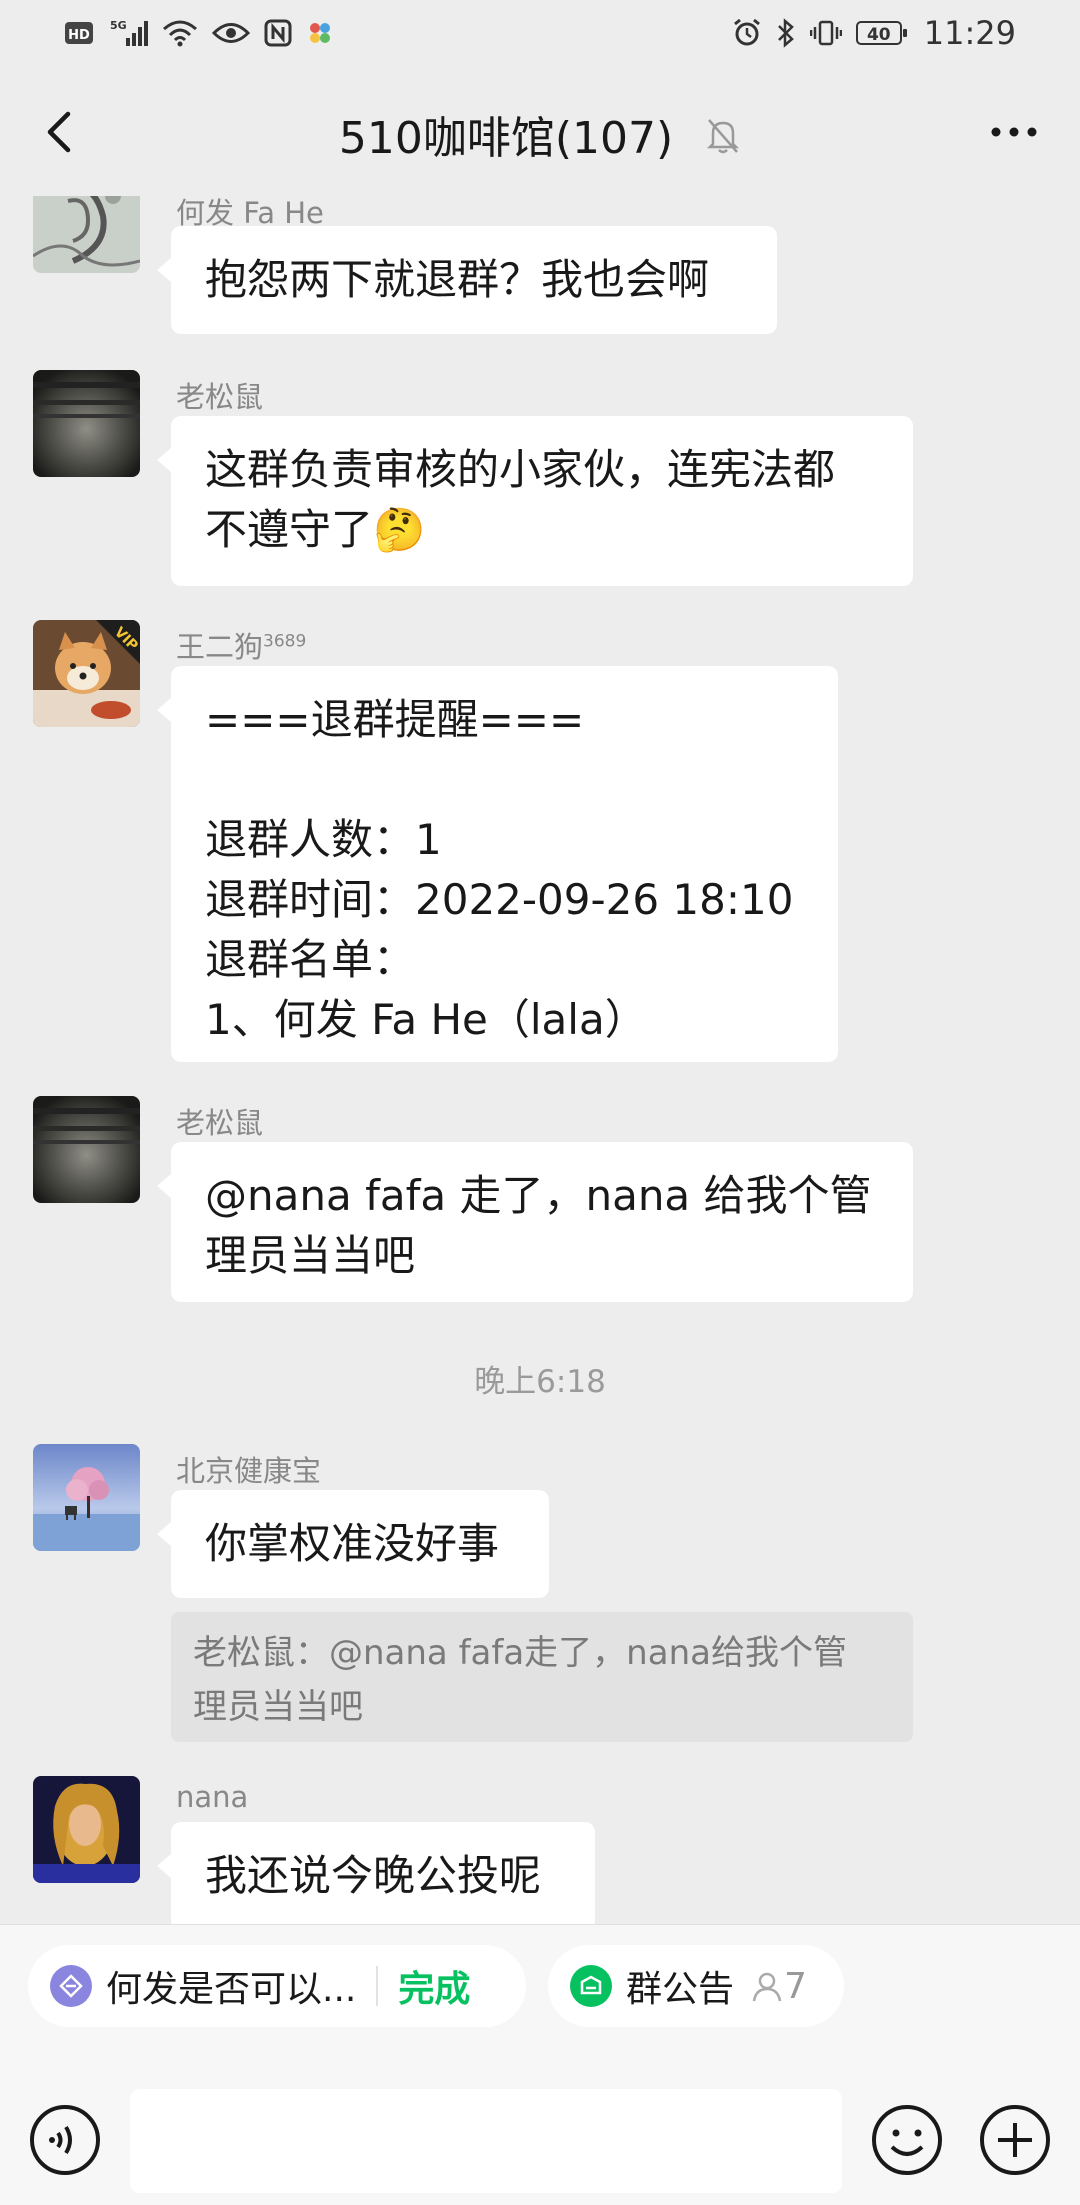 This screenshot has width=1080, height=2205. Describe the element at coordinates (506, 138) in the screenshot. I see `chat-title: 510咖啡馆(107)` at that location.